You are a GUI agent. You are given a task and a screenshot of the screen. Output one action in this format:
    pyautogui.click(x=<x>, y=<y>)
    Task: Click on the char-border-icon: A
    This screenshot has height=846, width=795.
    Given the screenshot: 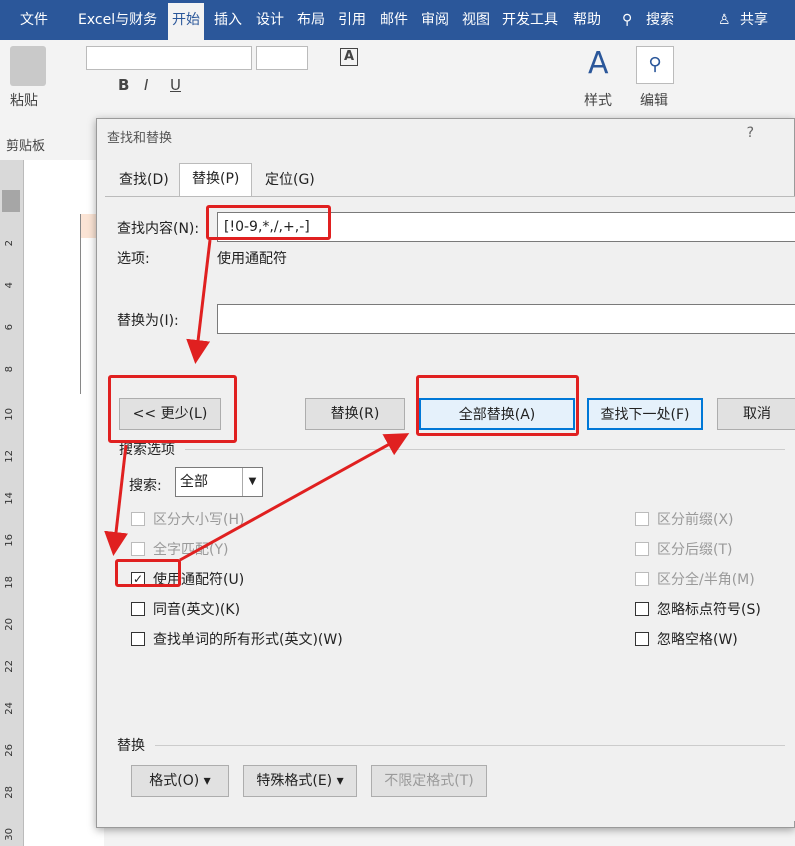 What is the action you would take?
    pyautogui.click(x=349, y=57)
    